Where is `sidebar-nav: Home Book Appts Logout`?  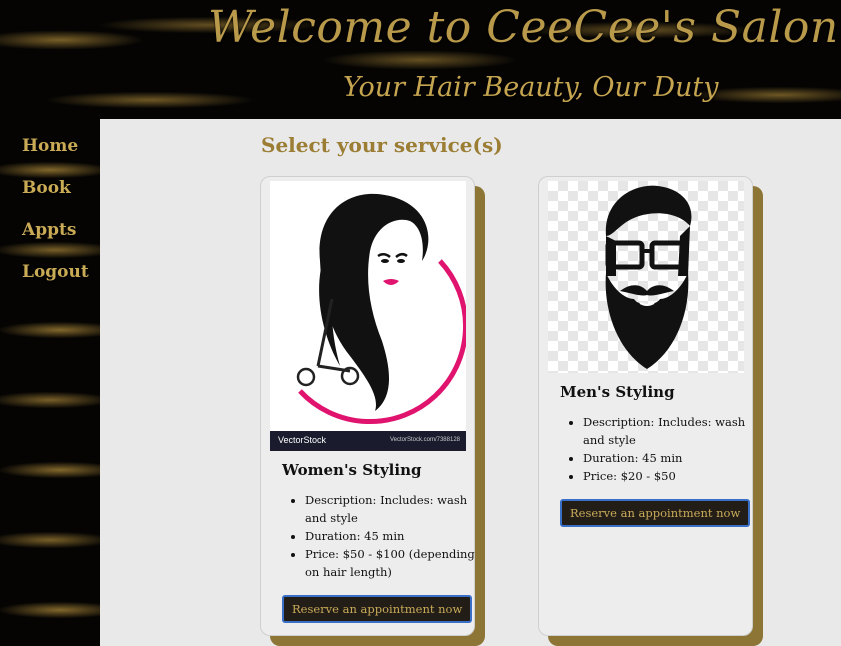
sidebar-nav: Home Book Appts Logout is located at coordinates (50, 382).